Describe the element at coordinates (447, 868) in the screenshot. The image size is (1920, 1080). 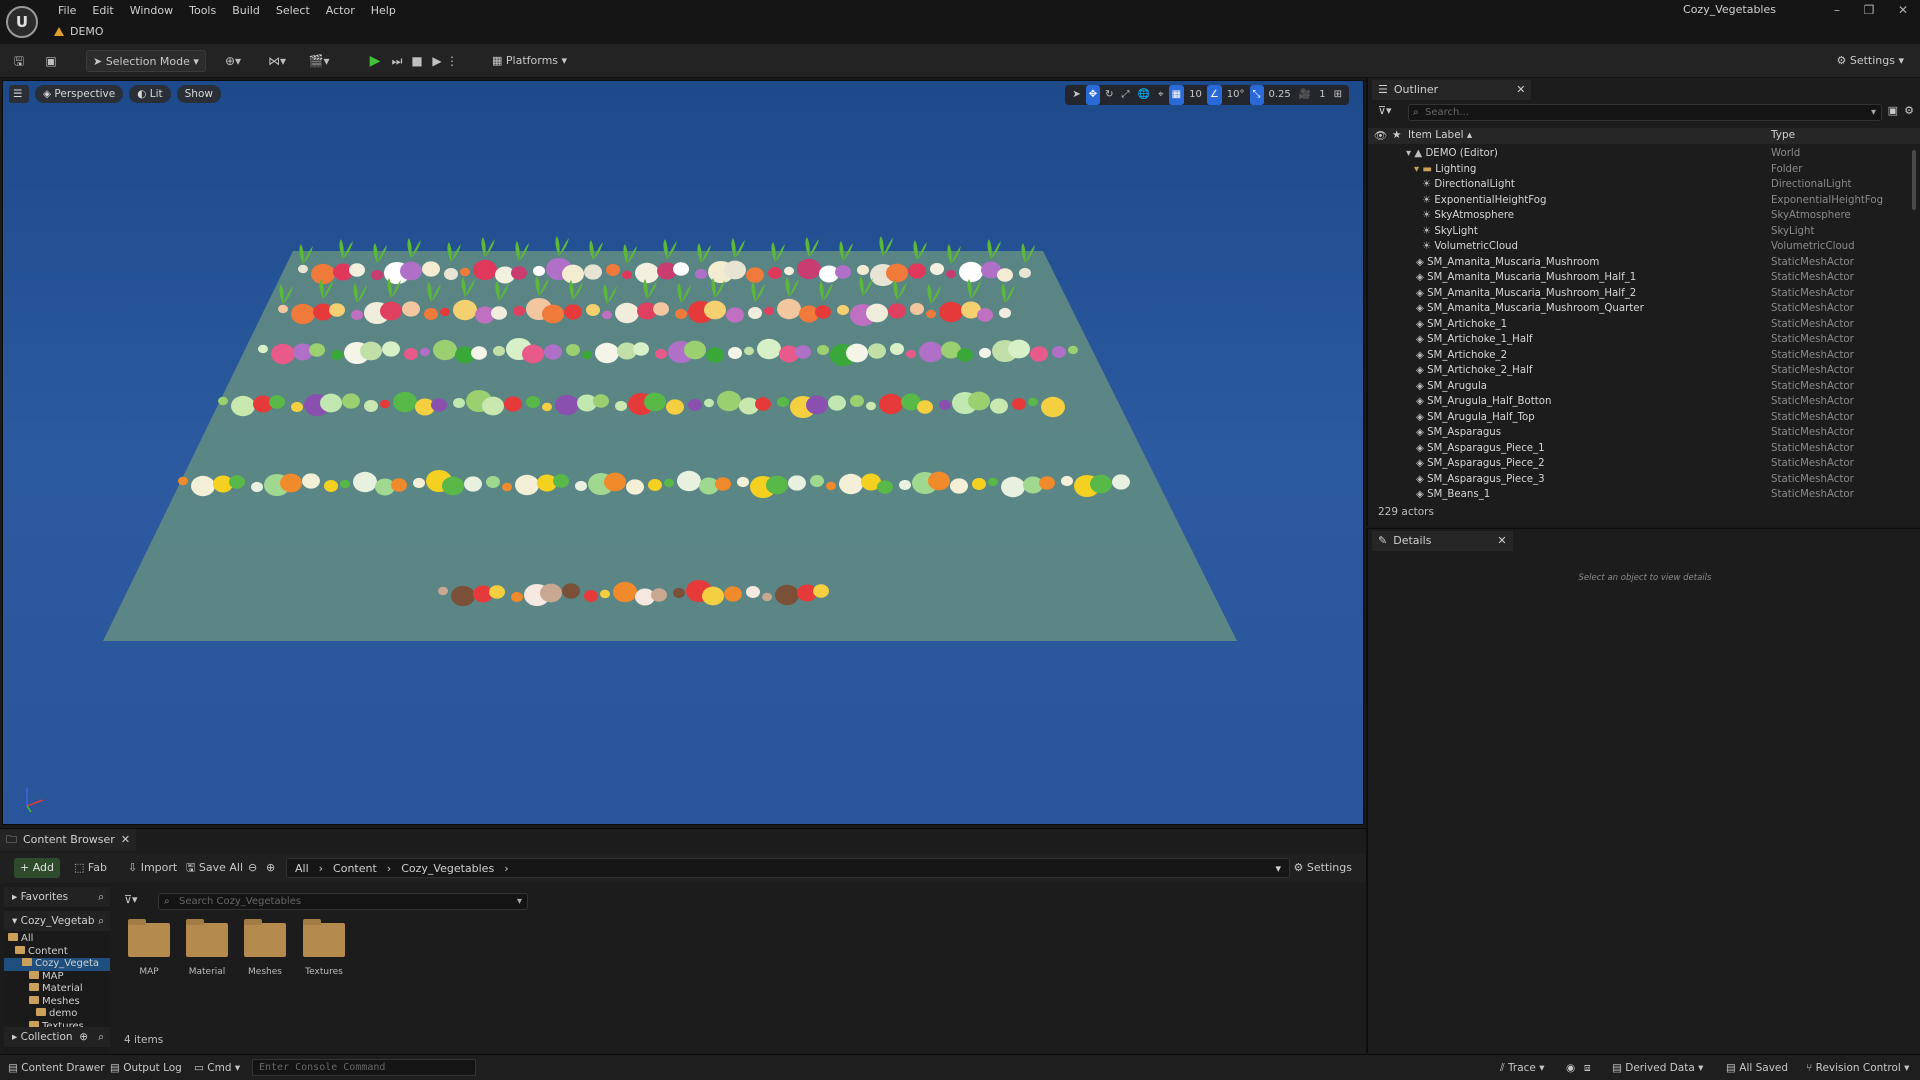
I see `breadcrumb-cozy-vegetables: Cozy_Vegetables` at that location.